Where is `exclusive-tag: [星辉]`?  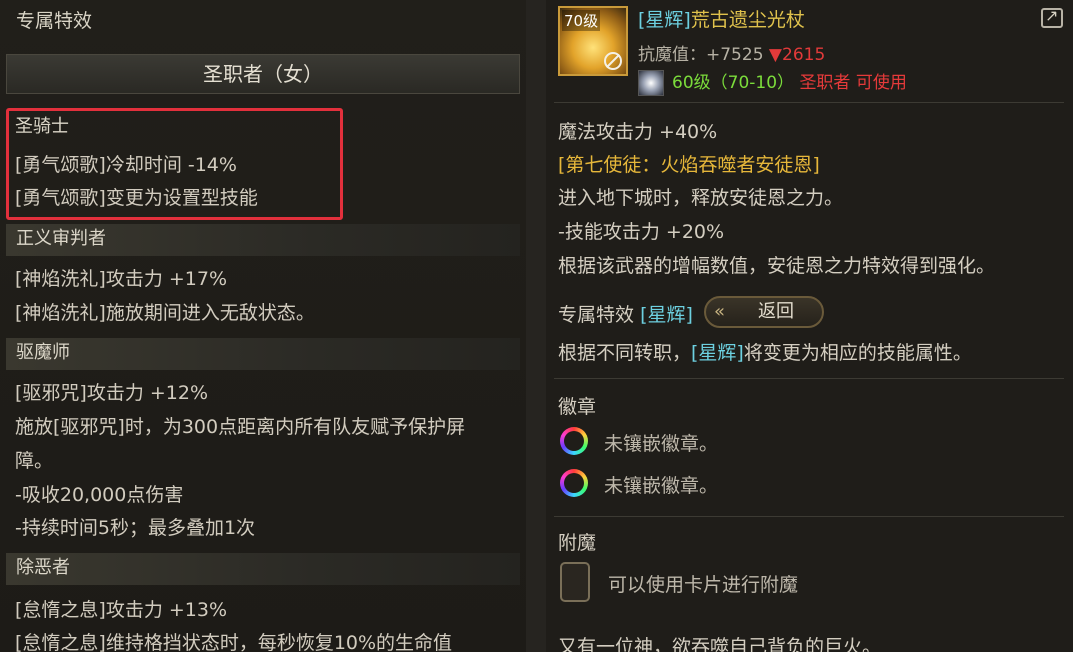 exclusive-tag: [星辉] is located at coordinates (666, 315).